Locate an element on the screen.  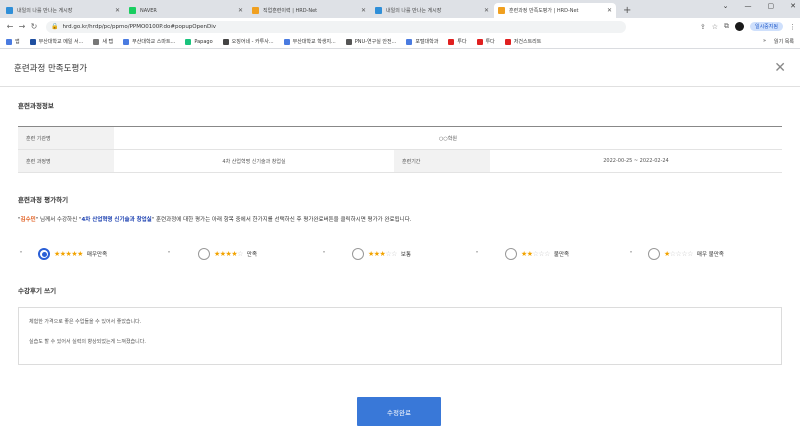
modal-title: 훈련과정 만족도평가 is located at coordinates (51, 68).